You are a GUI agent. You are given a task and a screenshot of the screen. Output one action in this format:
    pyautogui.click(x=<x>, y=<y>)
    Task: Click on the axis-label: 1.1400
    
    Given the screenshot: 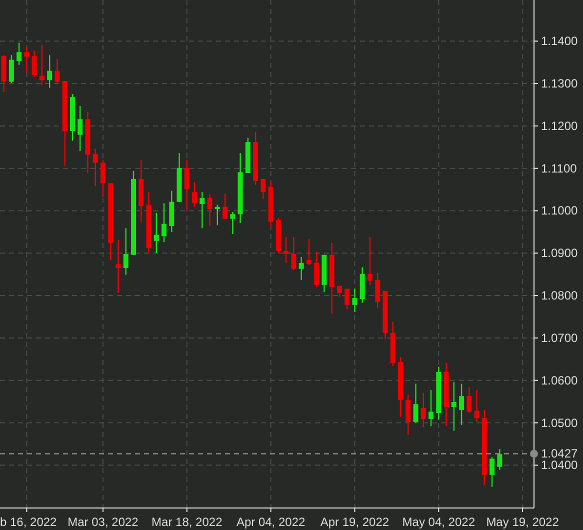 What is the action you would take?
    pyautogui.click(x=559, y=41)
    